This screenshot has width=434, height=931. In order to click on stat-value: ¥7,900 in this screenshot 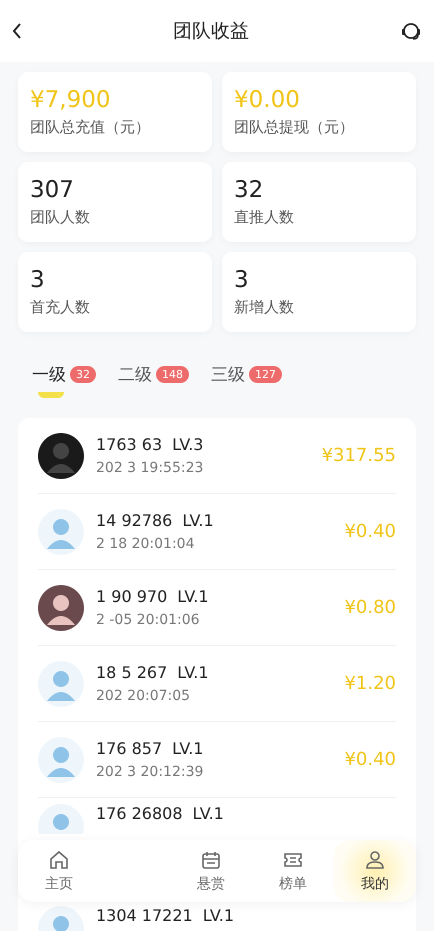, I will do `click(71, 100)`.